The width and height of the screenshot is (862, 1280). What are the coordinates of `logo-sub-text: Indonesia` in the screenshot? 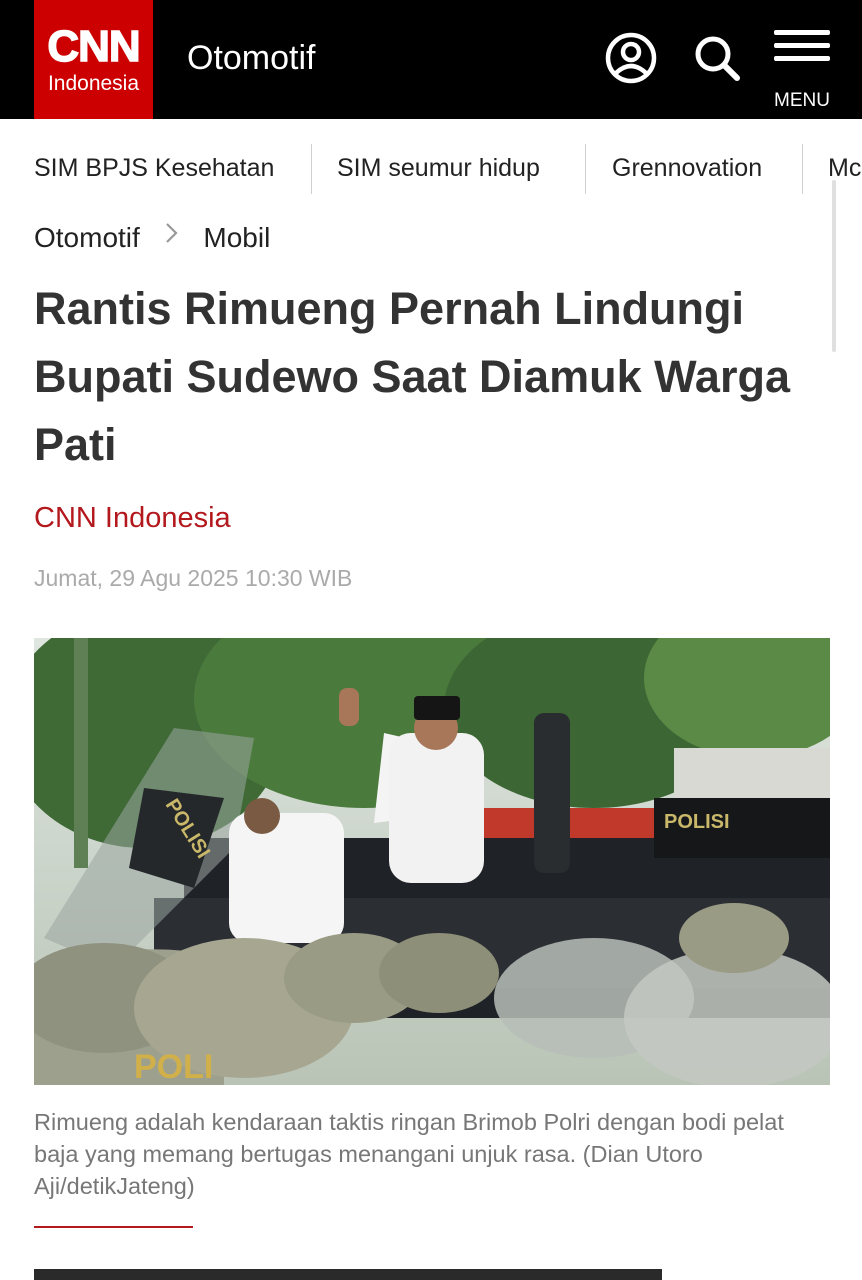 It's located at (93, 83).